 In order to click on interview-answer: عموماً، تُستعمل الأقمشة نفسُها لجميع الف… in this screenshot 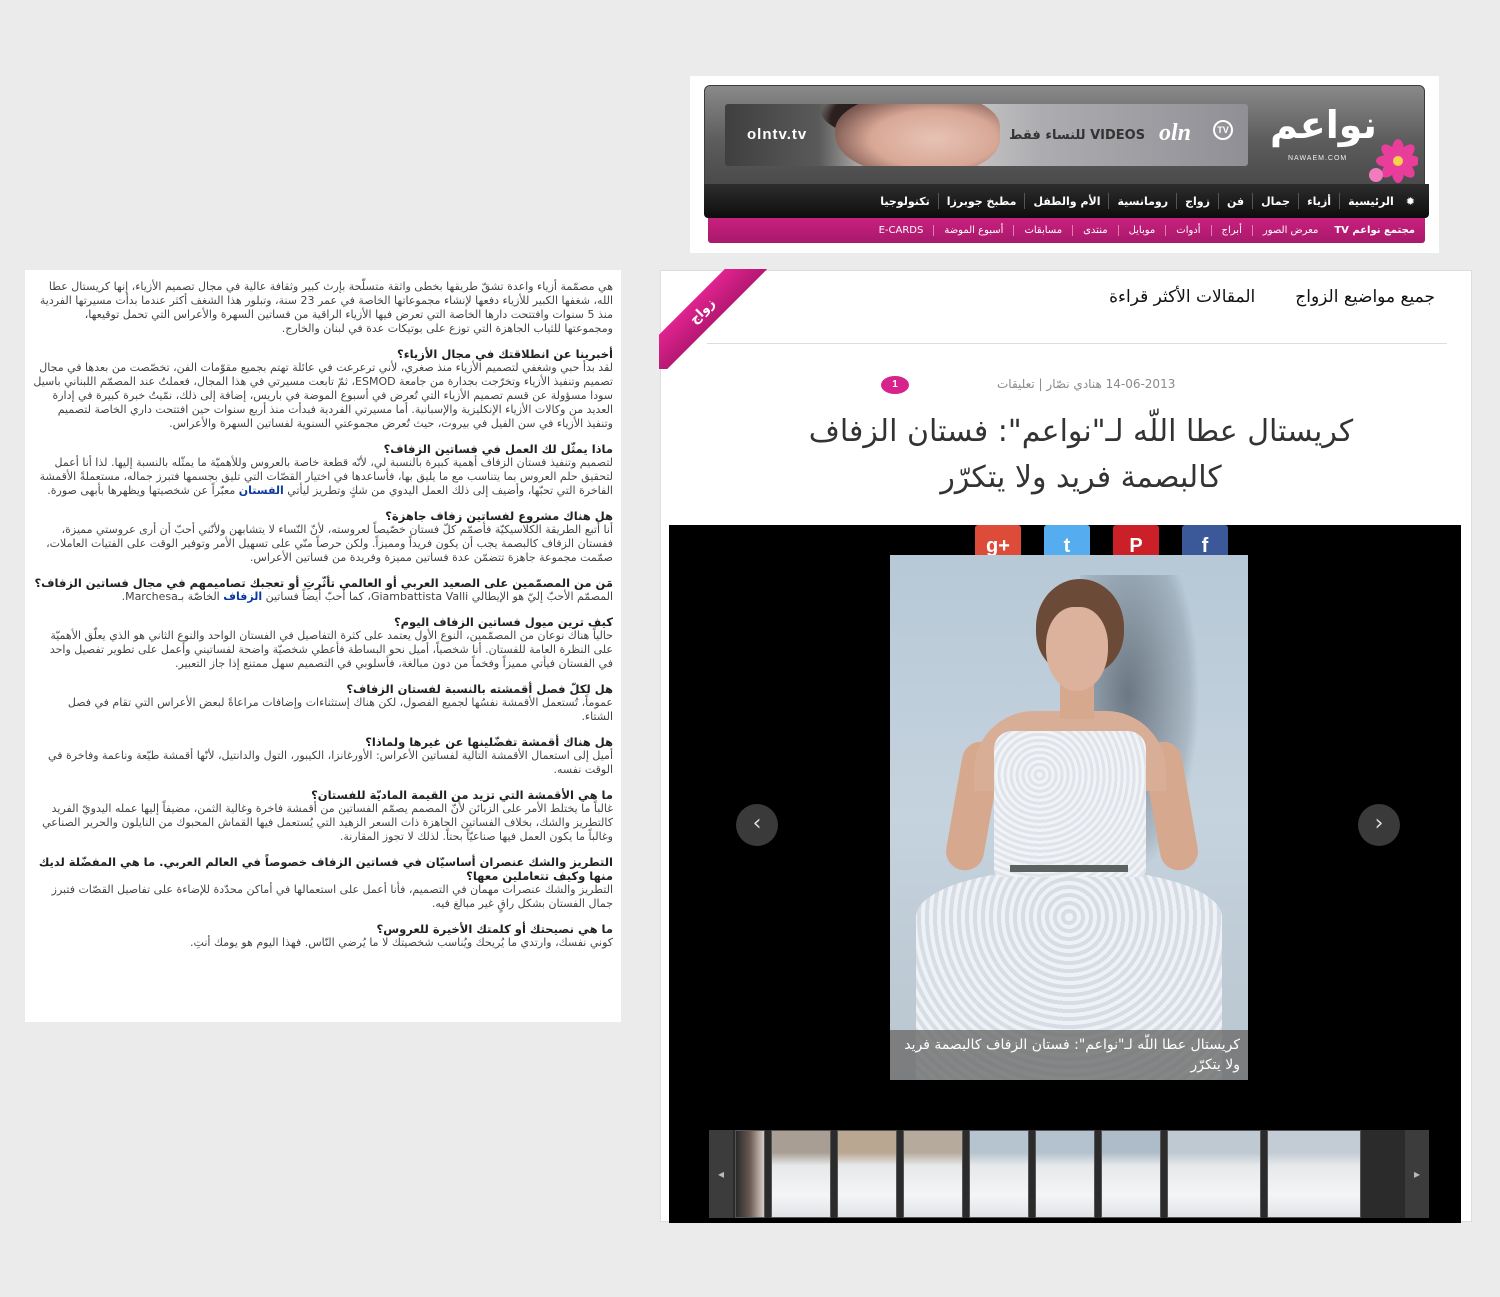, I will do `click(340, 709)`.